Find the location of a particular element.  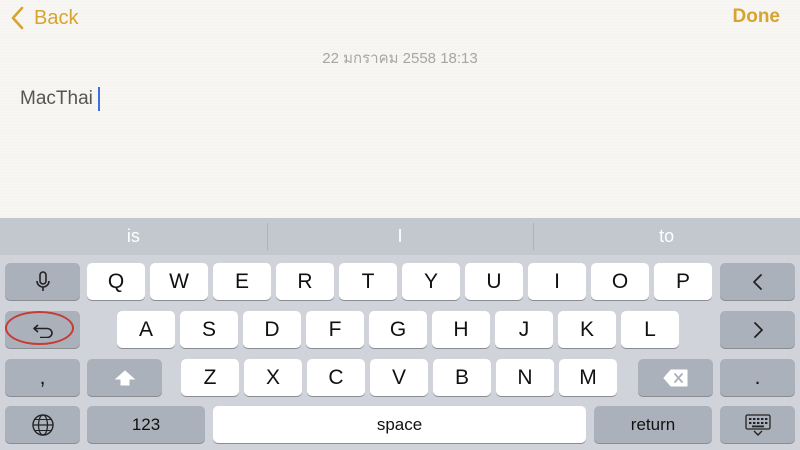

cursor-left-icon is located at coordinates (758, 282).